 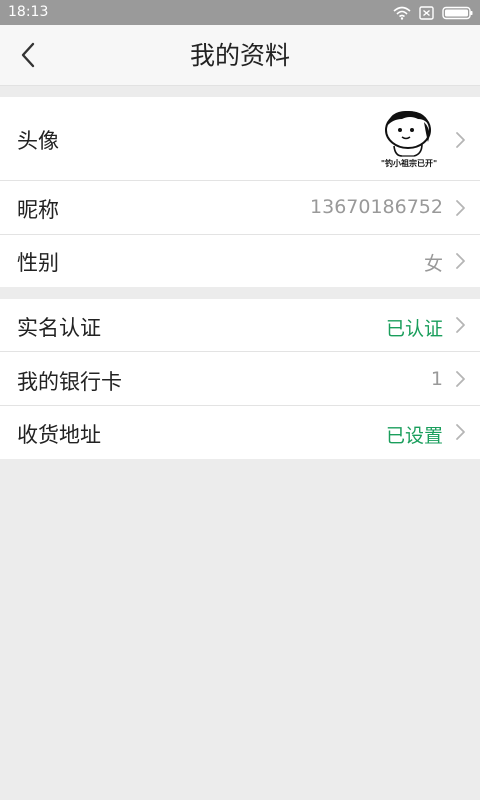 I want to click on wifi-icon, so click(x=402, y=13).